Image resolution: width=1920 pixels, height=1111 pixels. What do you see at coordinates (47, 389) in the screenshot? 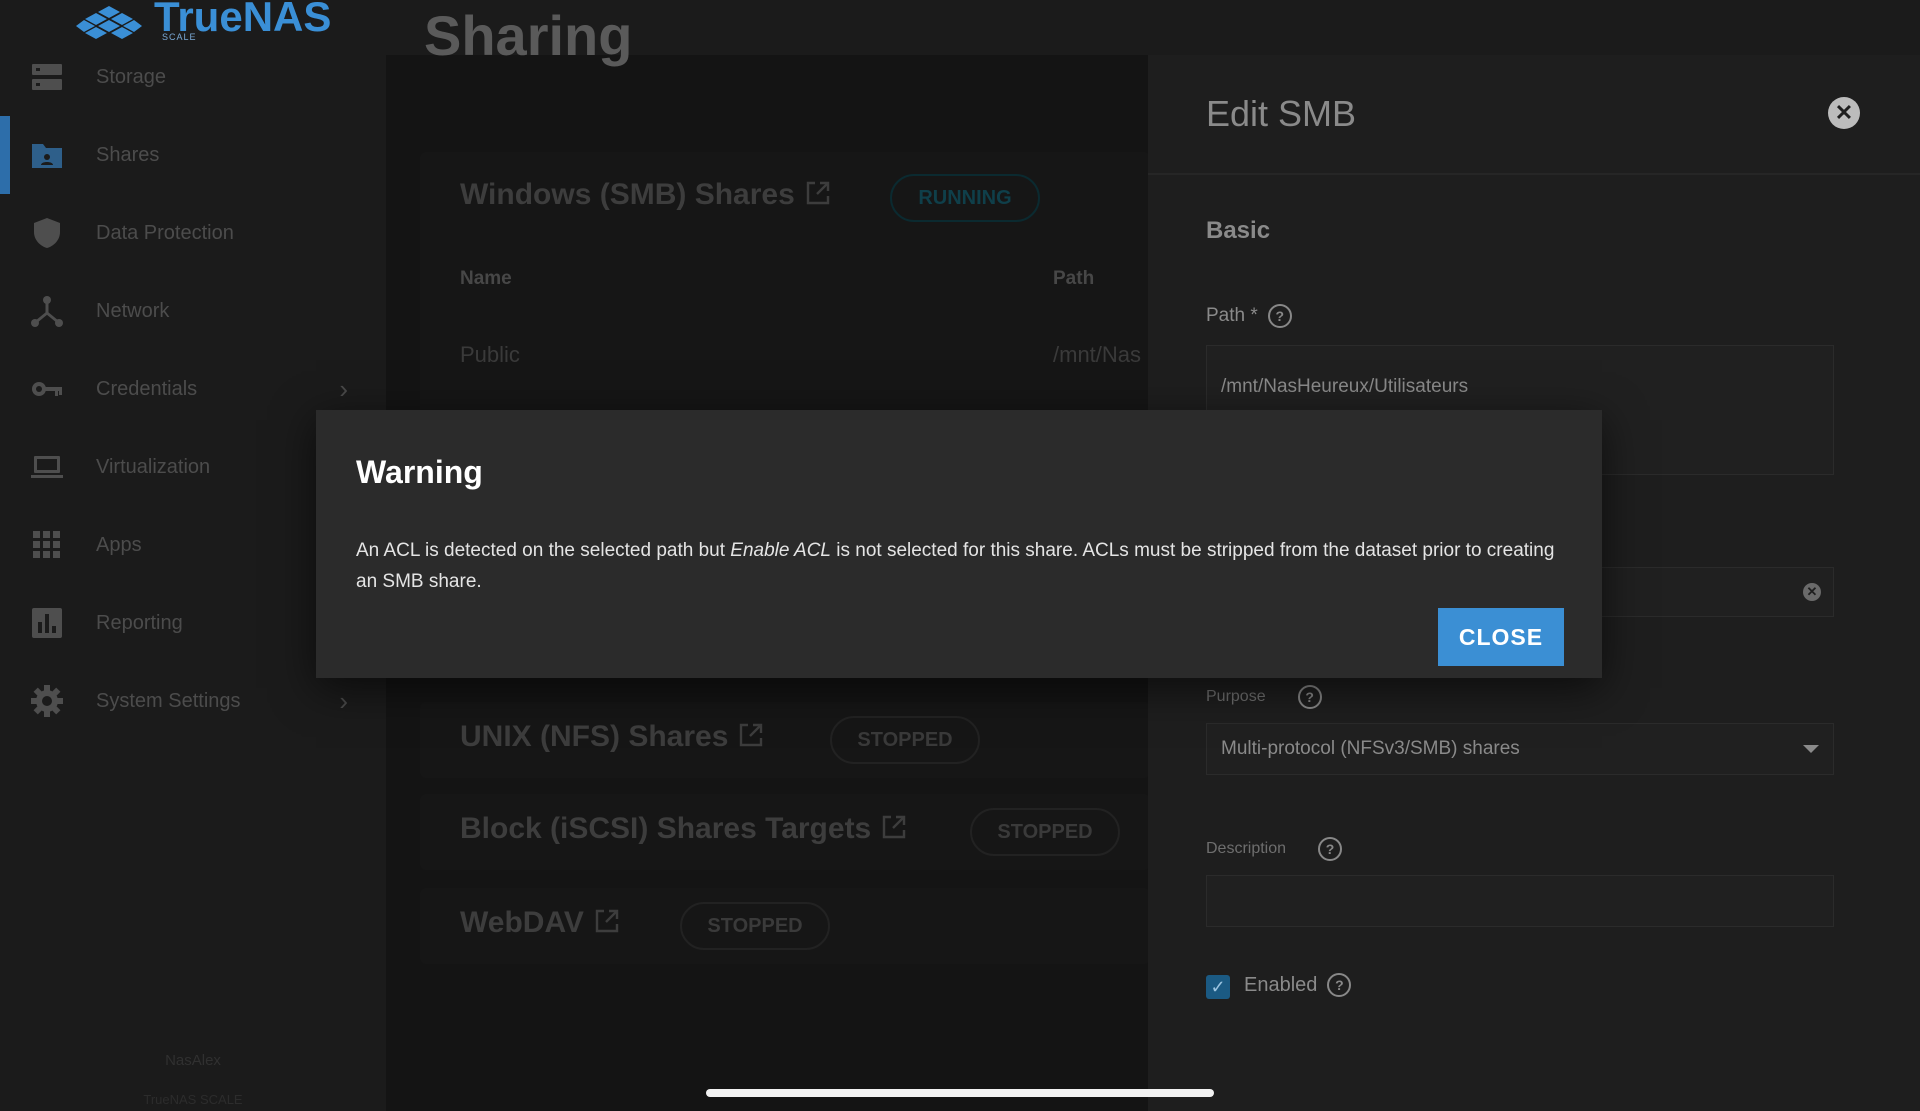
I see `key-icon` at bounding box center [47, 389].